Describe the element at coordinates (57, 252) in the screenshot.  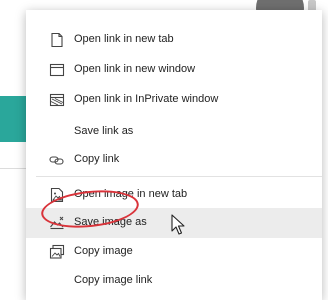
I see `copy-image-icon` at that location.